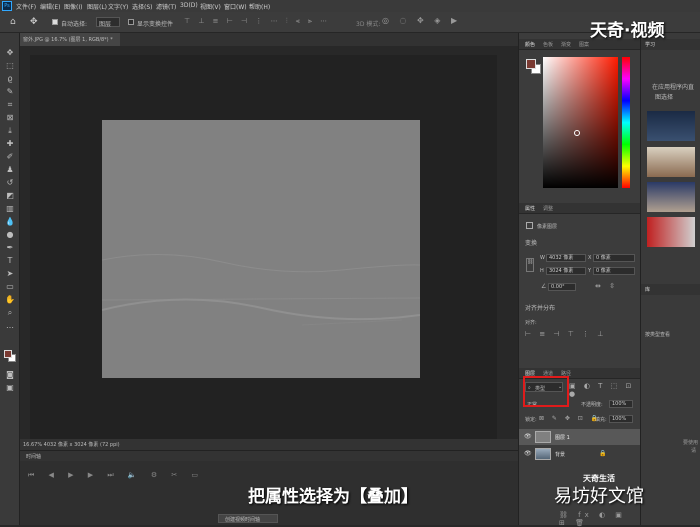  What do you see at coordinates (531, 323) in the screenshot?
I see `align-sub-label: 对齐:` at bounding box center [531, 323].